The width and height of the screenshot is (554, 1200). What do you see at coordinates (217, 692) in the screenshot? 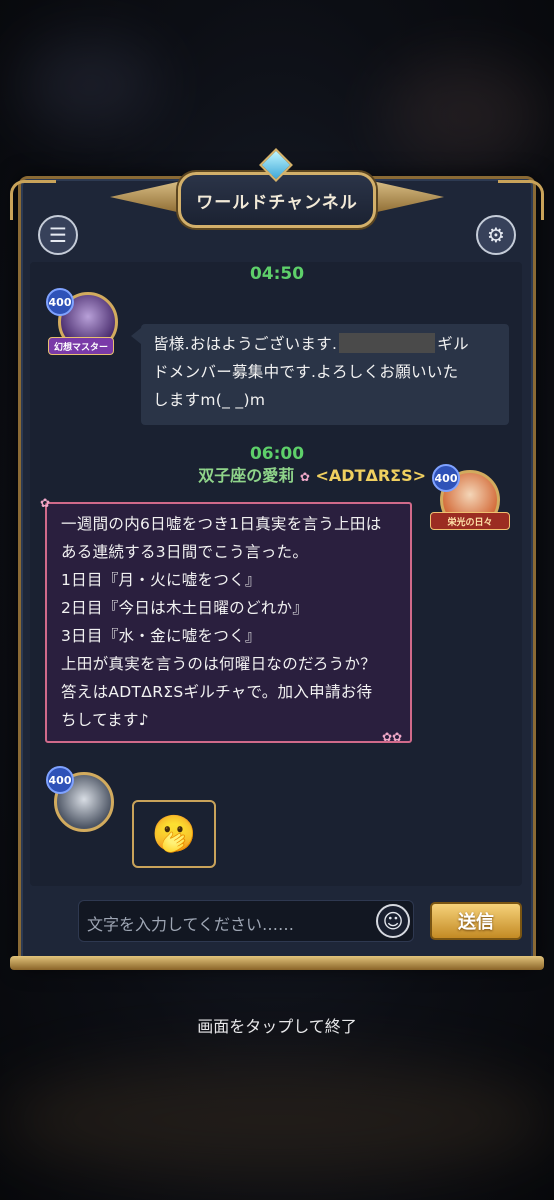
I see `message-text: 答えはADTΔRΣSギルチャで。加入申請お待` at bounding box center [217, 692].